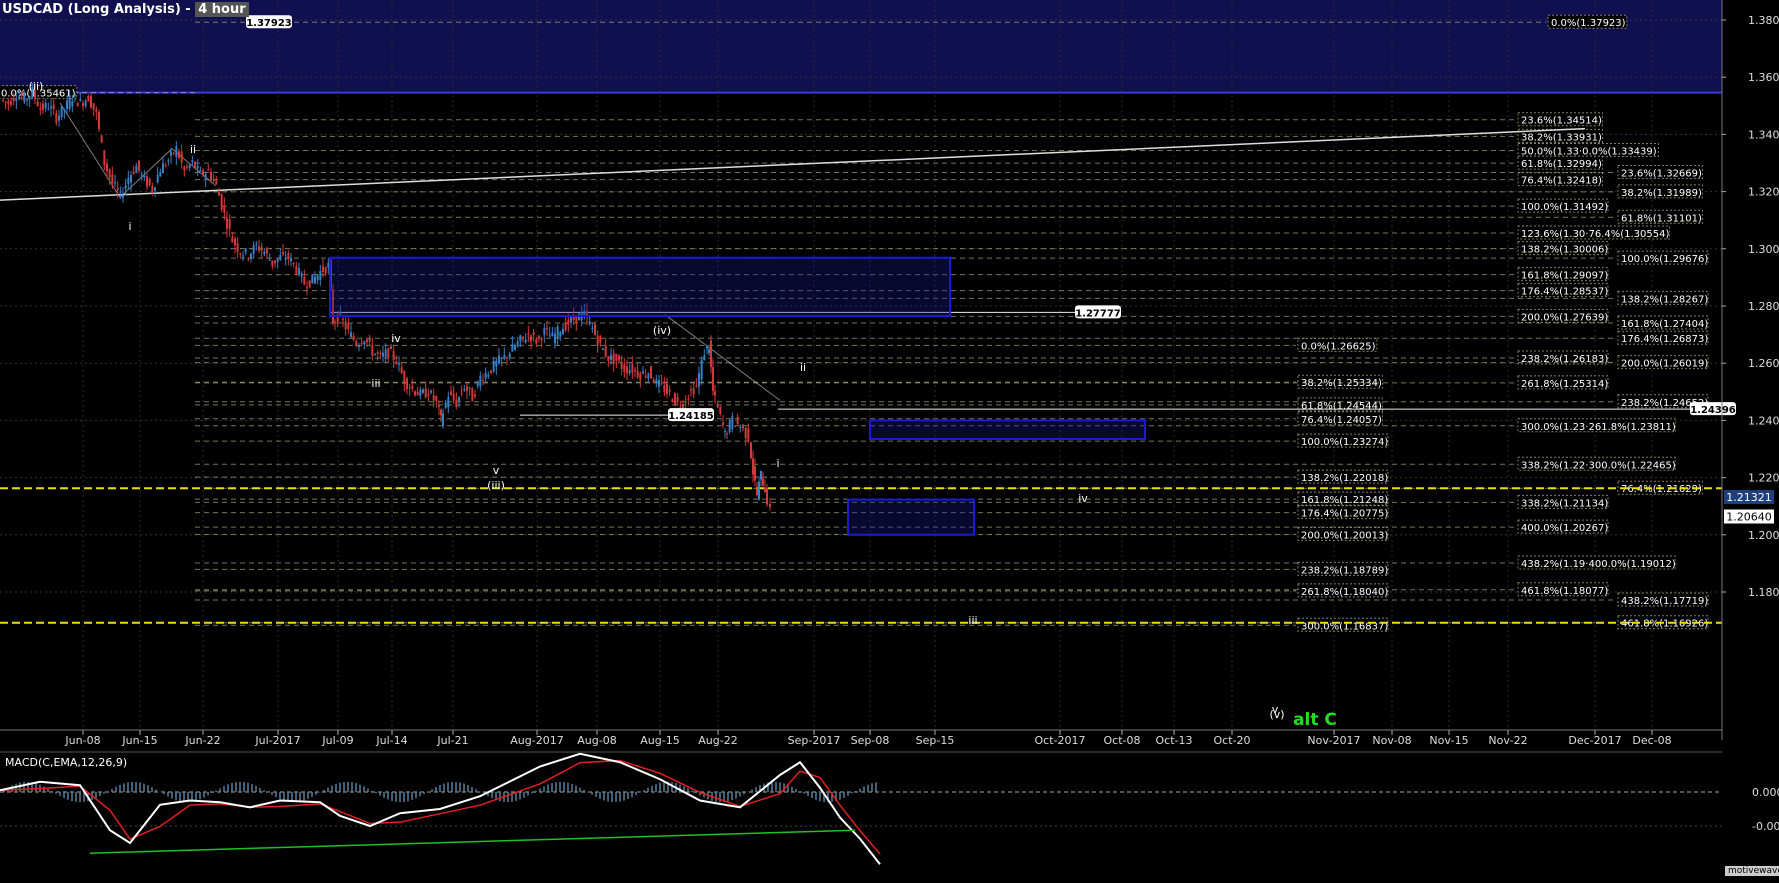 This screenshot has height=883, width=1779. I want to click on fib-label: 200.0%(1.26019), so click(1664, 364).